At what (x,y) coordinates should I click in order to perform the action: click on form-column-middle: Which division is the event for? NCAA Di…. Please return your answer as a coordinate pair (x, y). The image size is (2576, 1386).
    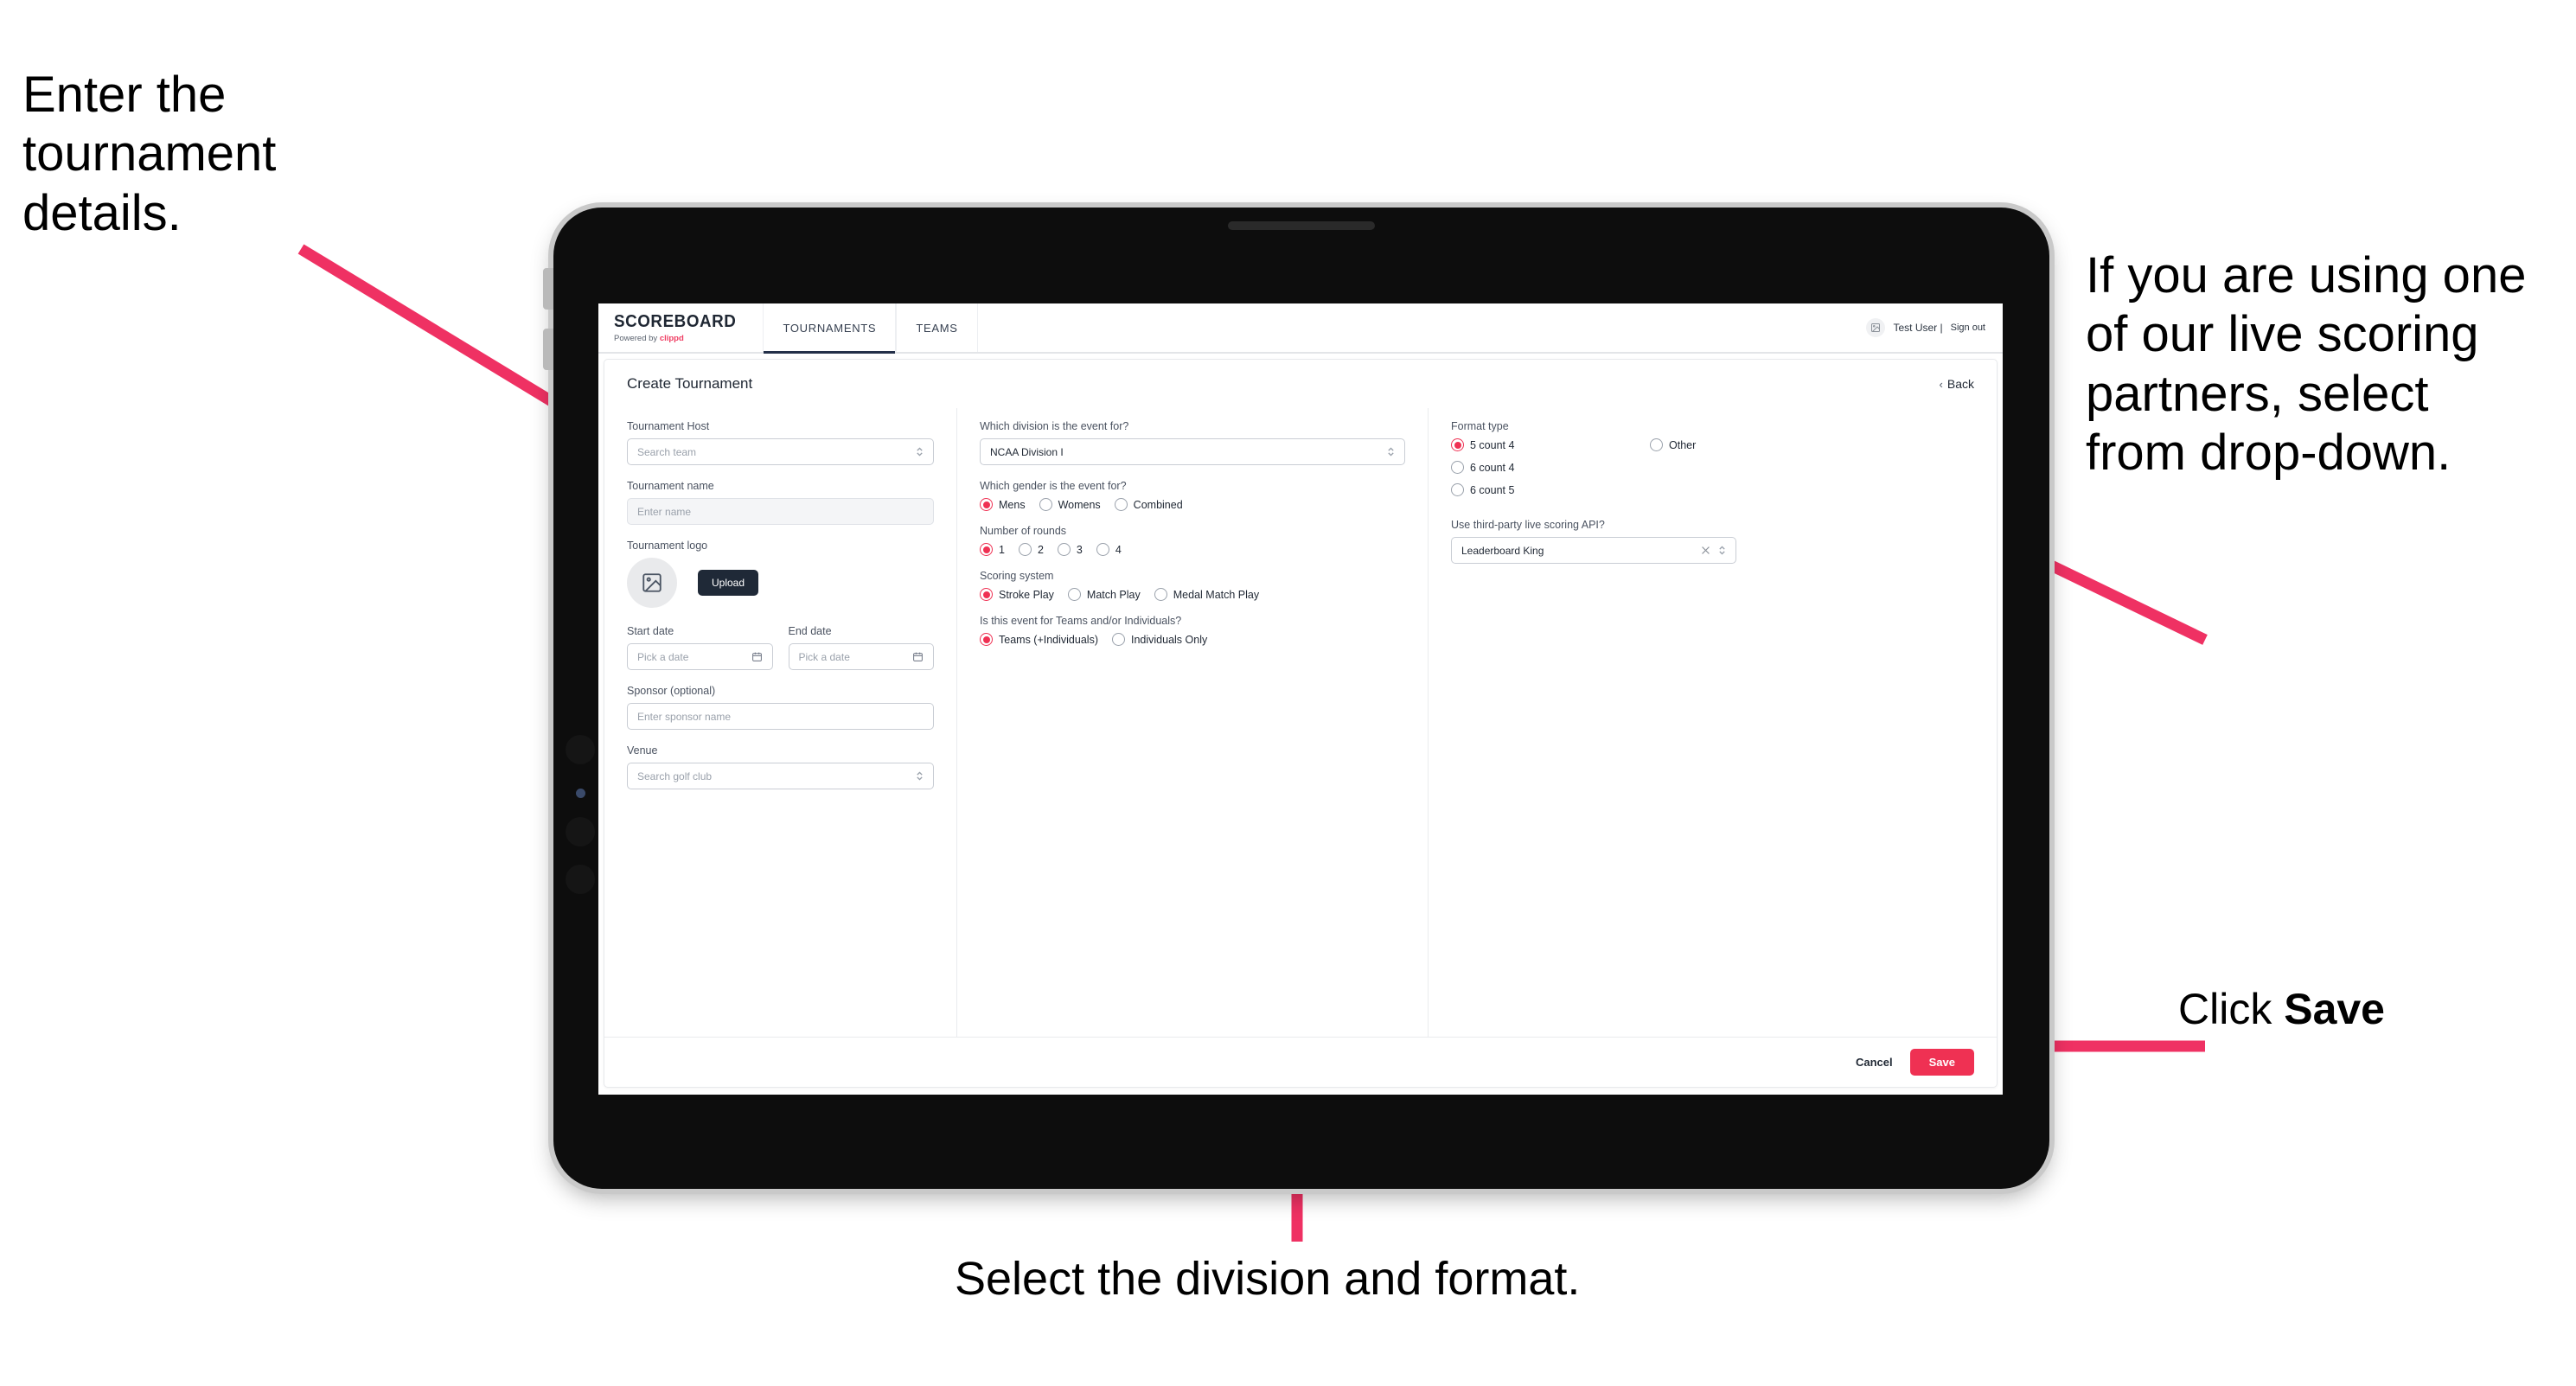
    Looking at the image, I should click on (1193, 722).